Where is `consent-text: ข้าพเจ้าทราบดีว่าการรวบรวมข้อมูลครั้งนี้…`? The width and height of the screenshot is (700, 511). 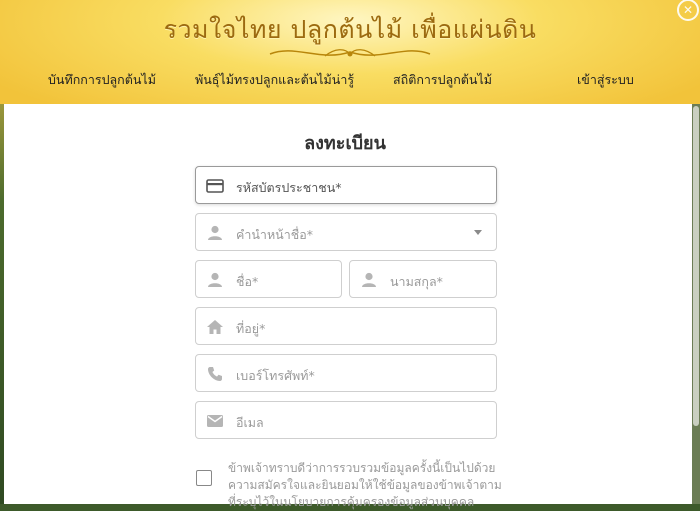 consent-text: ข้าพเจ้าทราบดีว่าการรวบรวมข้อมูลครั้งนี้… is located at coordinates (365, 485).